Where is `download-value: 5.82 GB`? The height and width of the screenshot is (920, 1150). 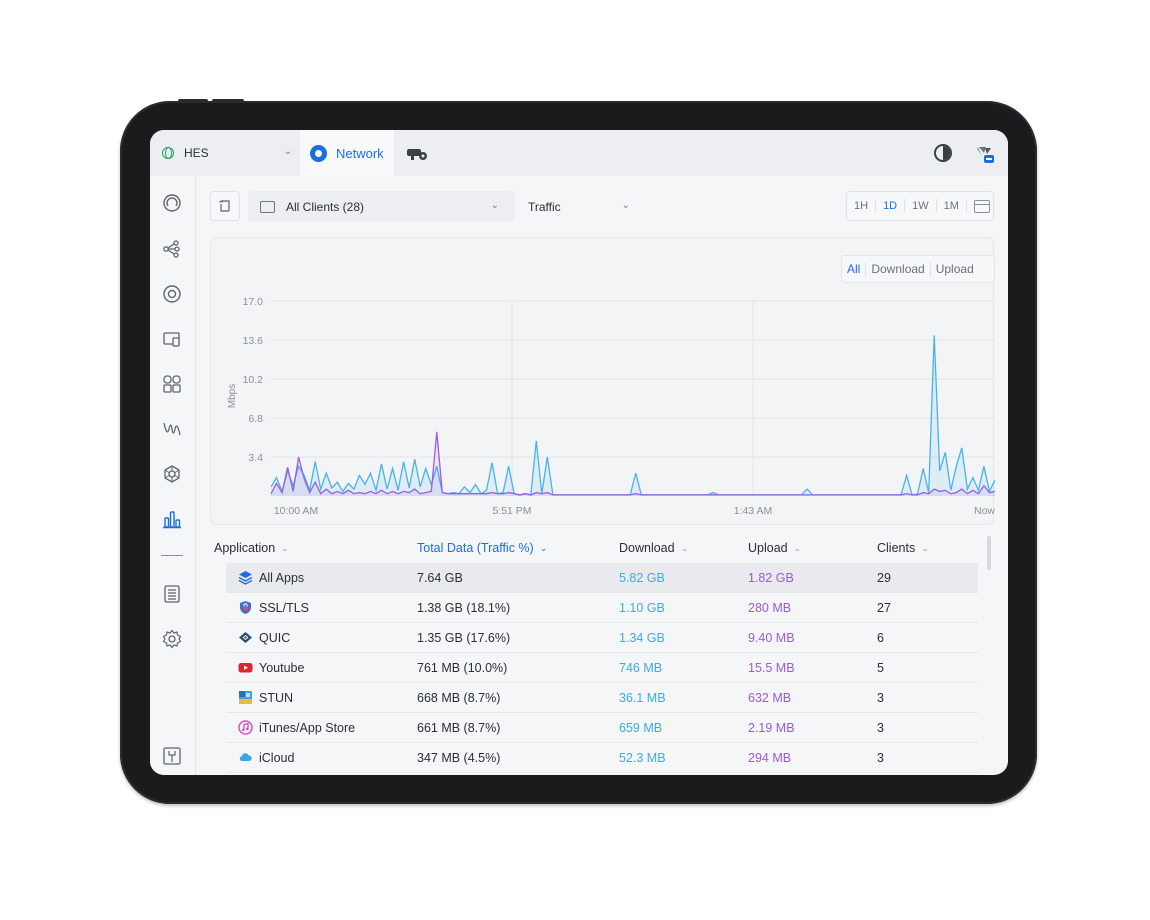 download-value: 5.82 GB is located at coordinates (642, 578).